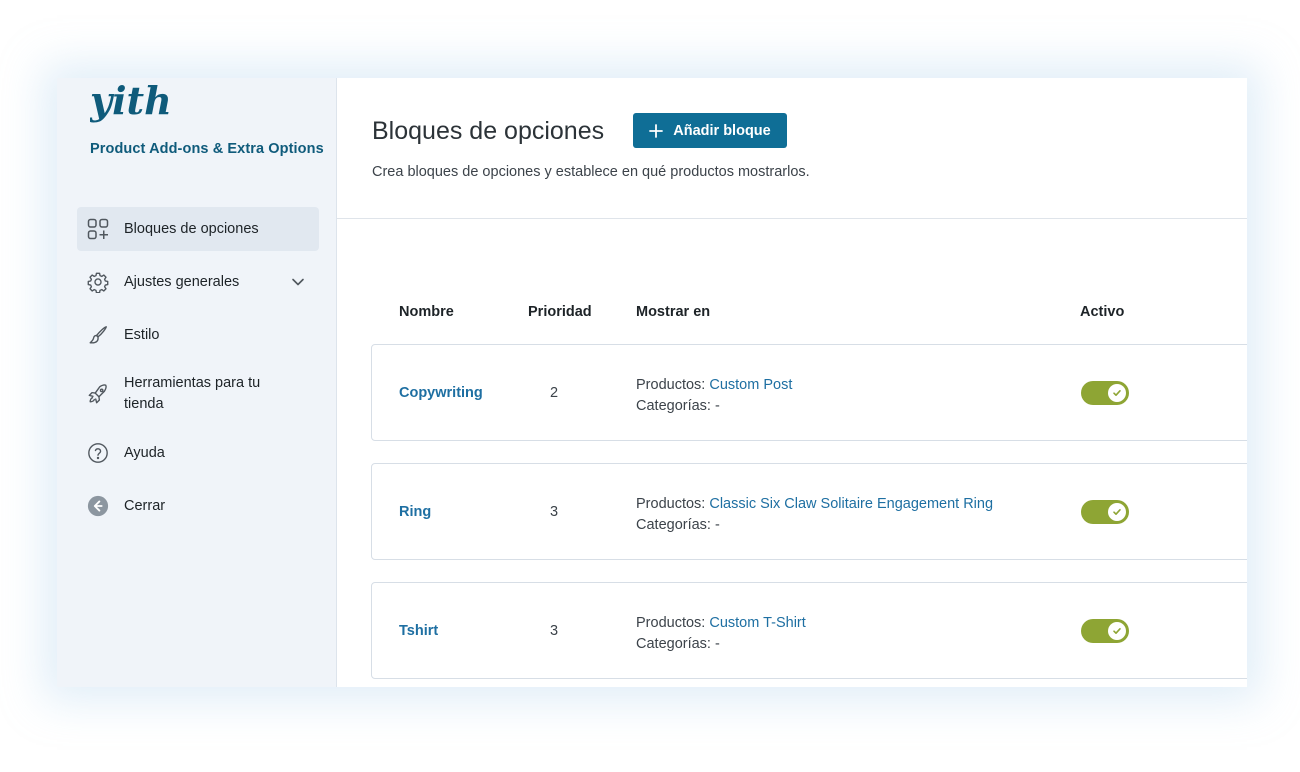 This screenshot has width=1300, height=772. I want to click on product-link: Custom Post, so click(750, 385).